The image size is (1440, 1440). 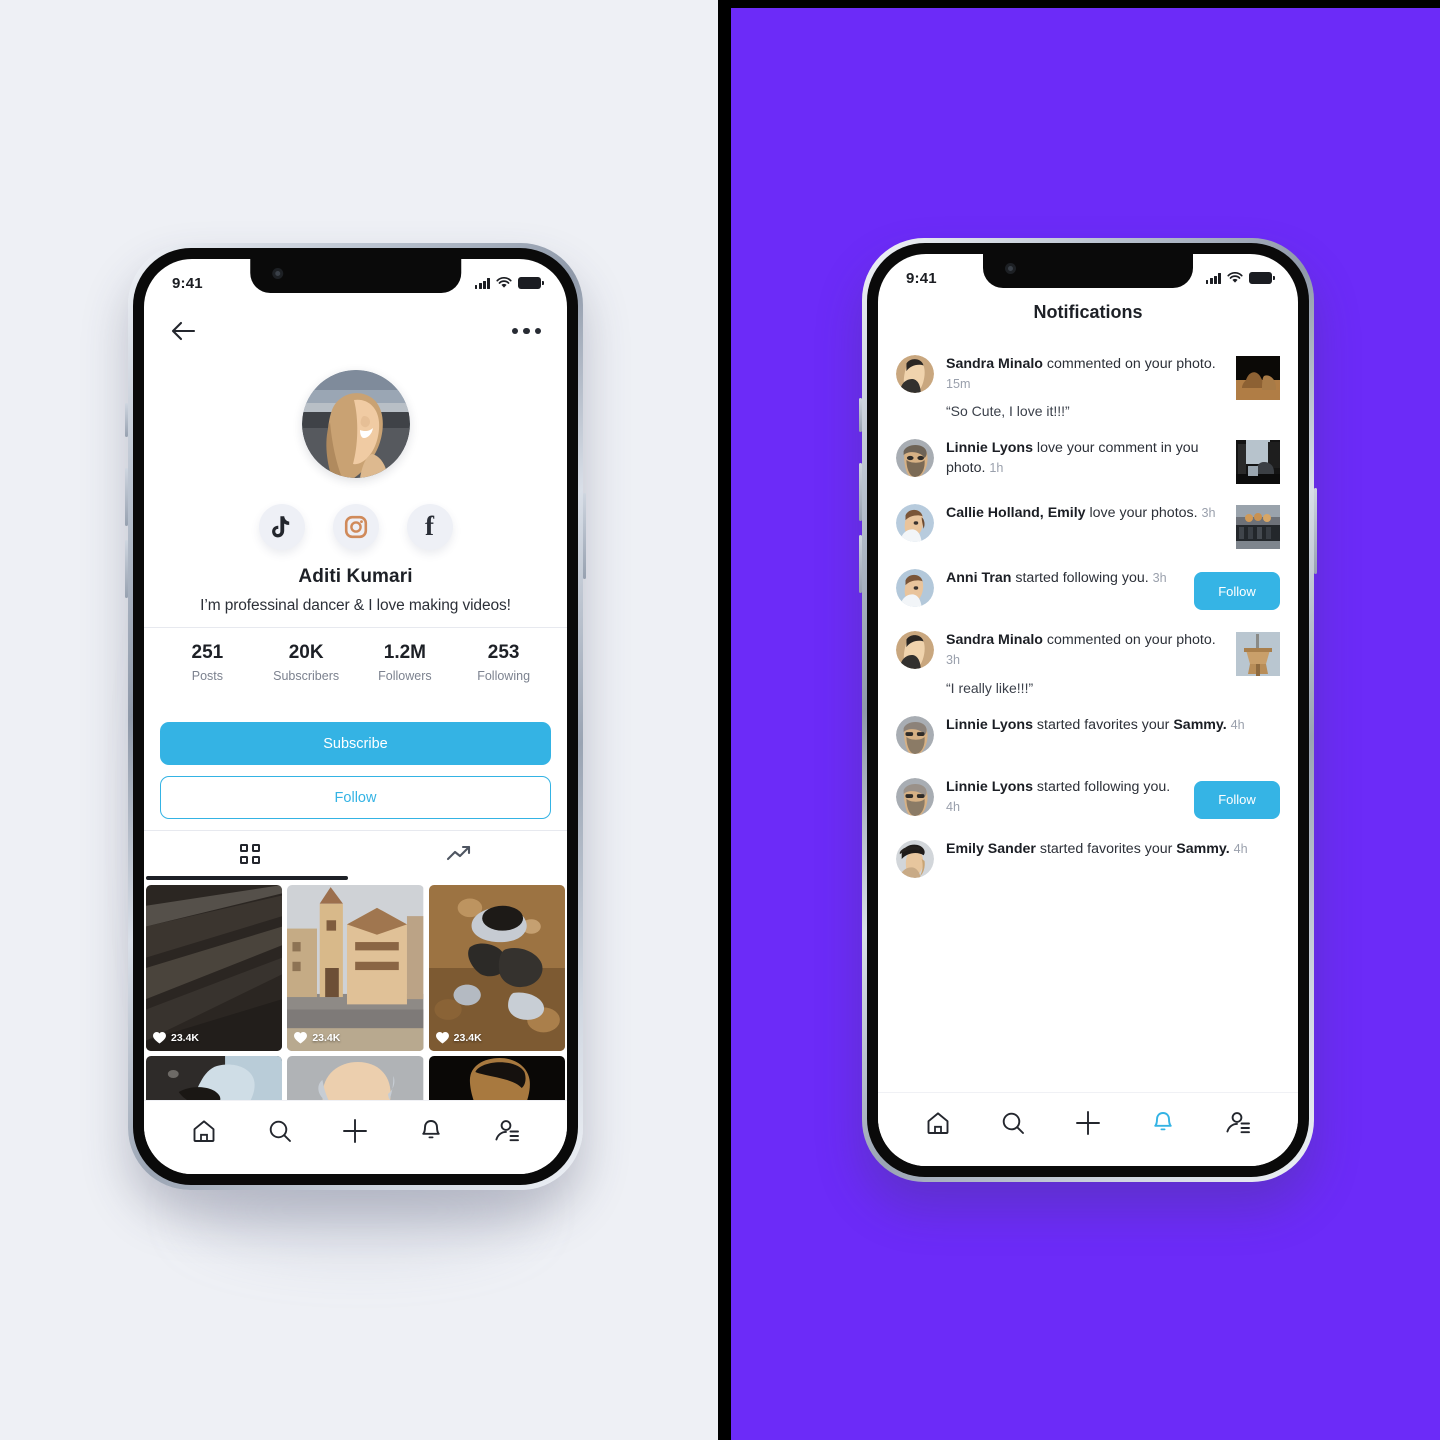 I want to click on social-links: f, so click(x=355, y=527).